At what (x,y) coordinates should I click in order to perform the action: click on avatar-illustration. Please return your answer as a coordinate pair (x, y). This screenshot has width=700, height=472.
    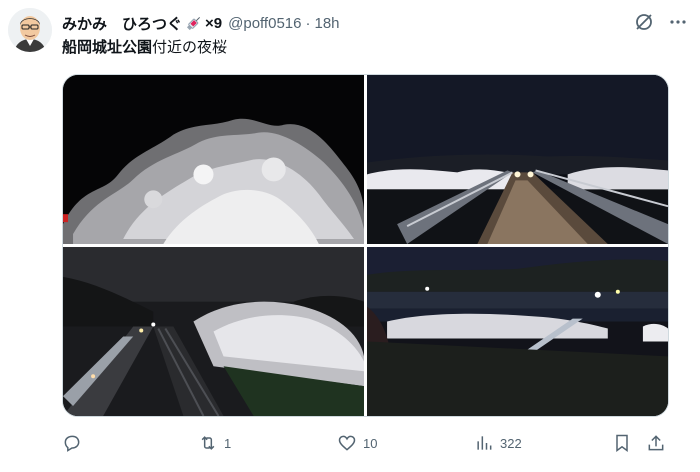
    Looking at the image, I should click on (30, 30).